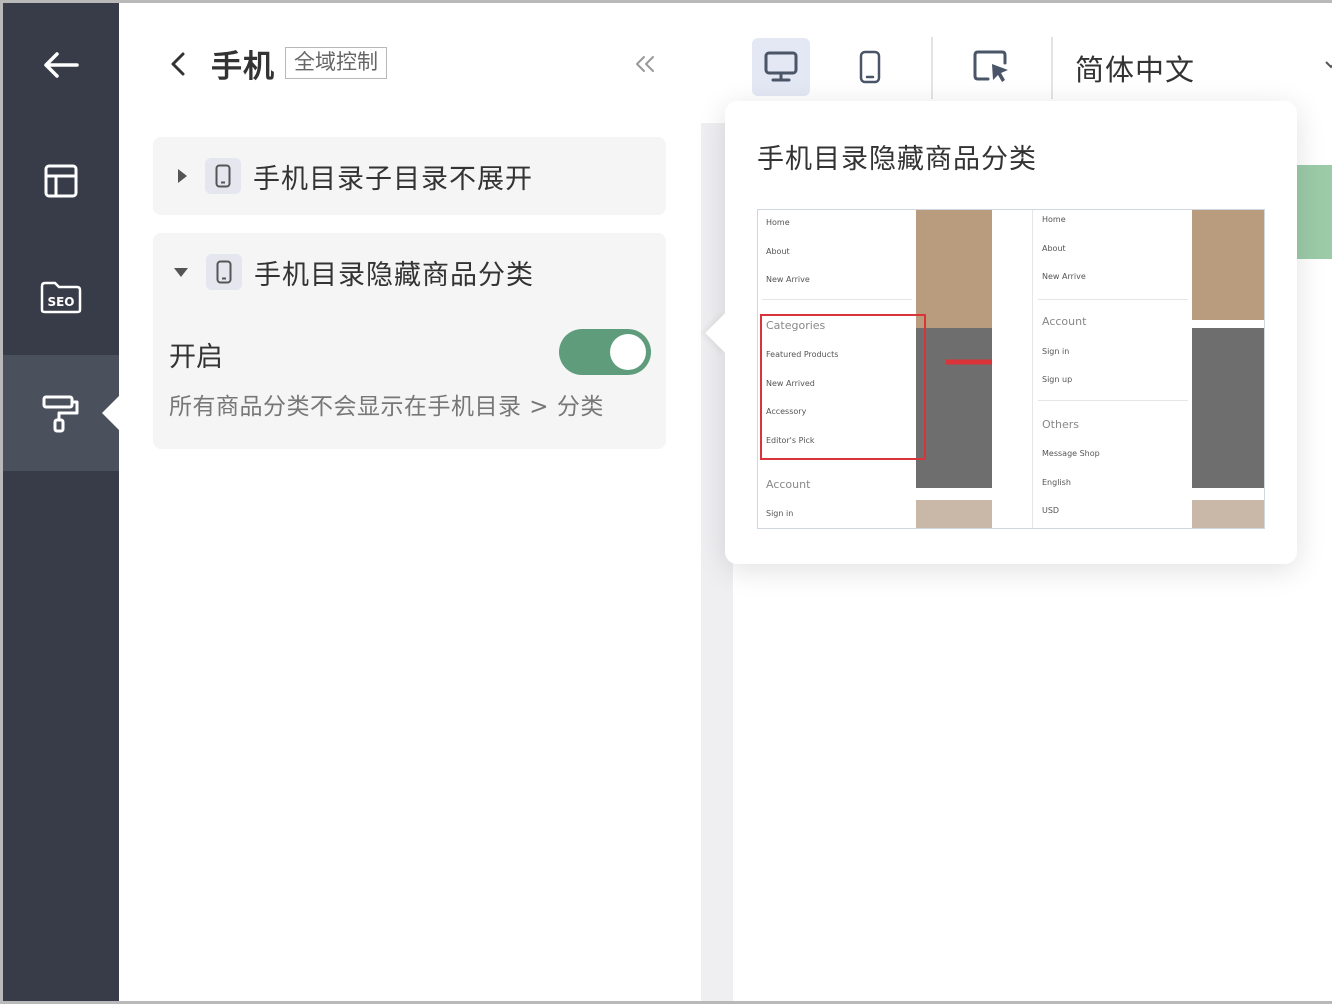 This screenshot has height=1004, width=1332. I want to click on select-element-button, so click(992, 67).